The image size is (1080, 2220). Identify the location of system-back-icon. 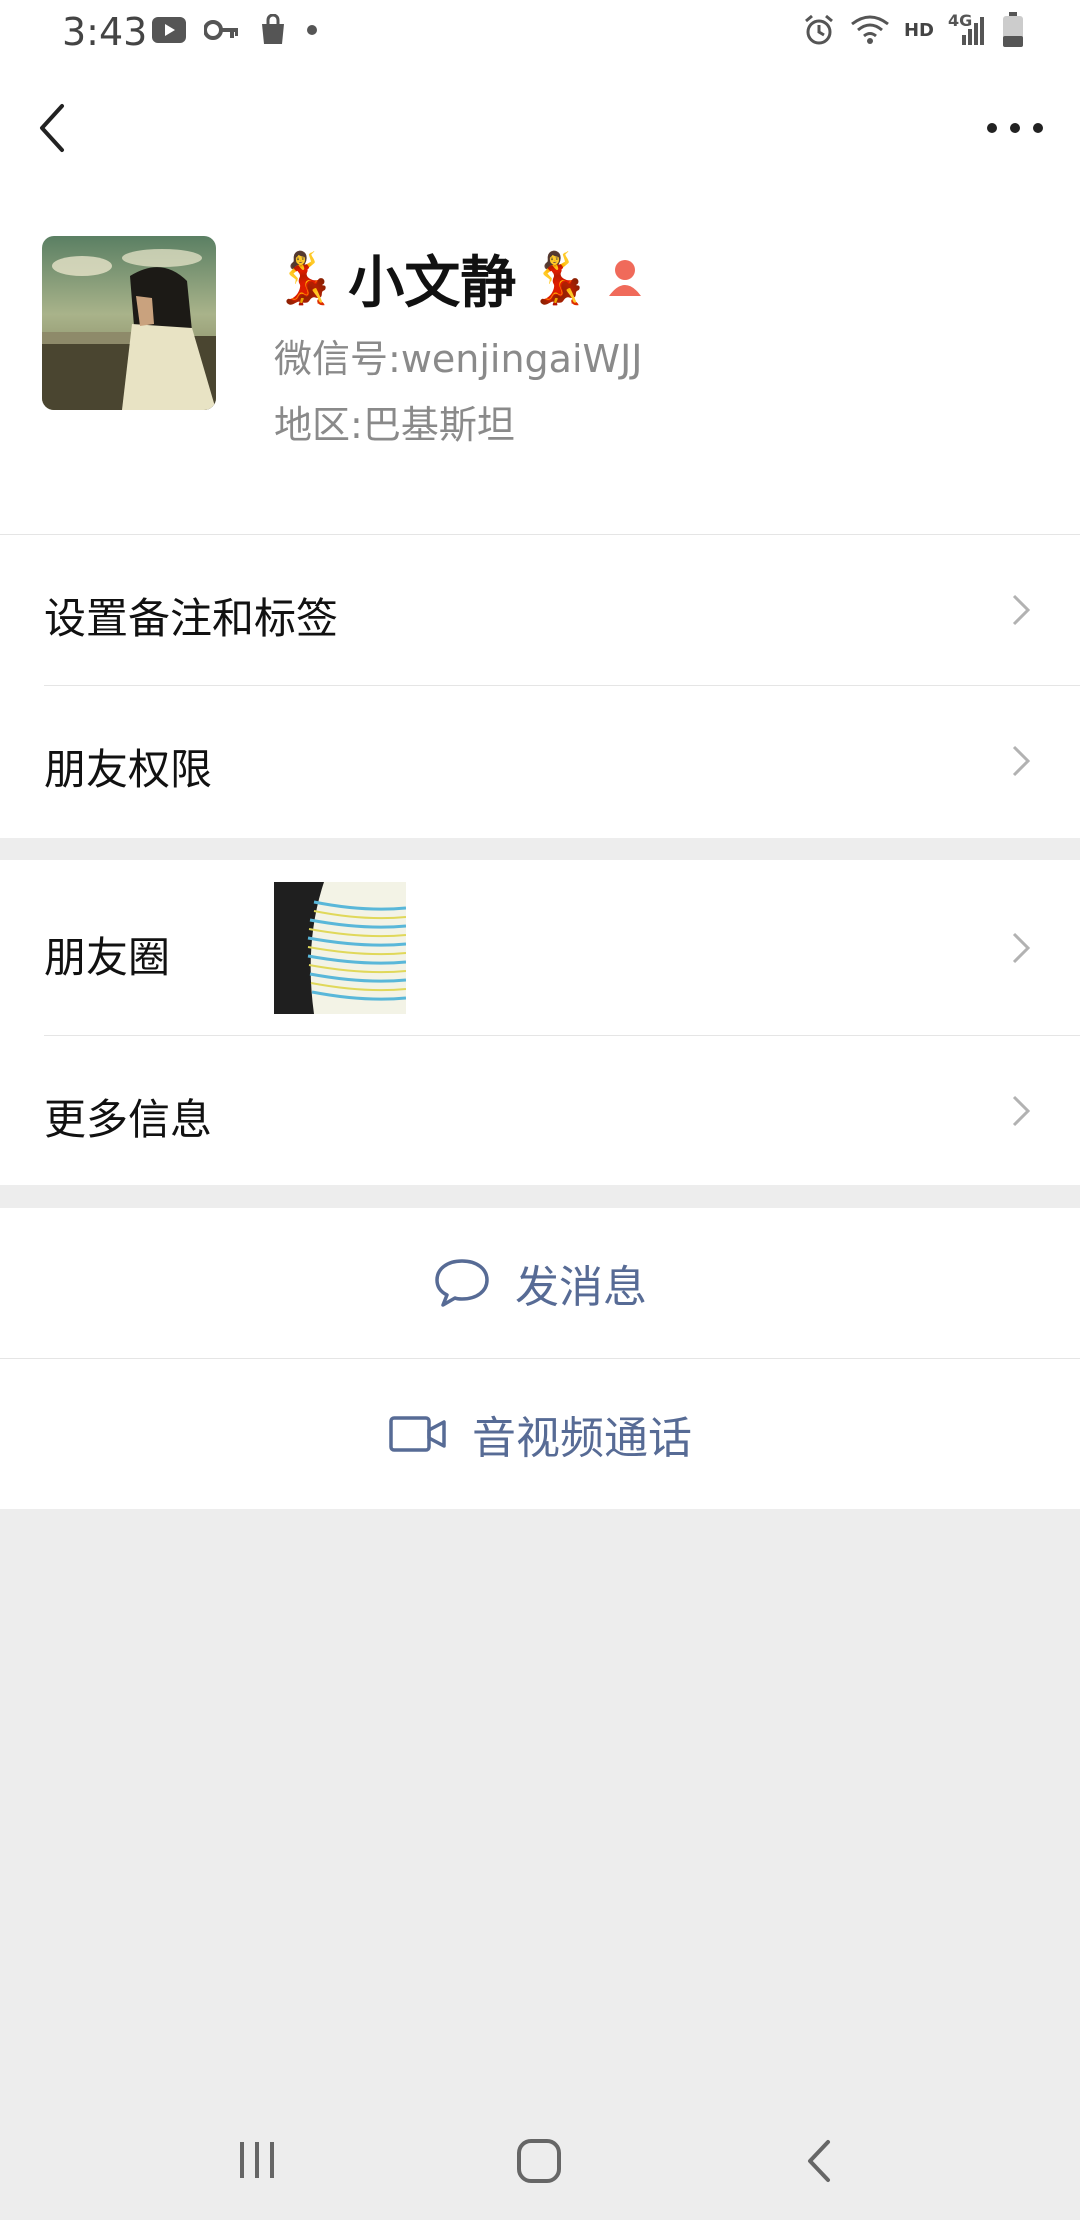
(820, 2161).